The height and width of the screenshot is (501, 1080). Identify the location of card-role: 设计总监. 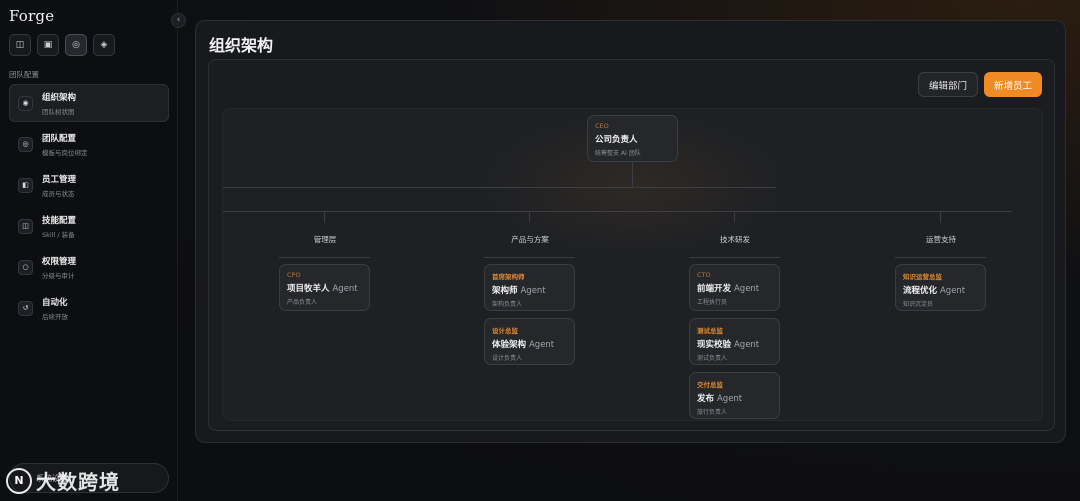
(505, 331).